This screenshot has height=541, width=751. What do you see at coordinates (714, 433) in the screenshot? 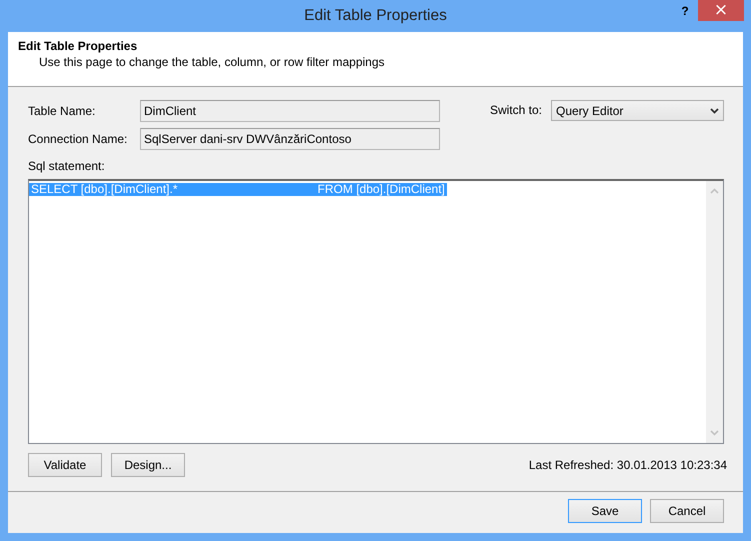
I see `scroll-down-icon` at bounding box center [714, 433].